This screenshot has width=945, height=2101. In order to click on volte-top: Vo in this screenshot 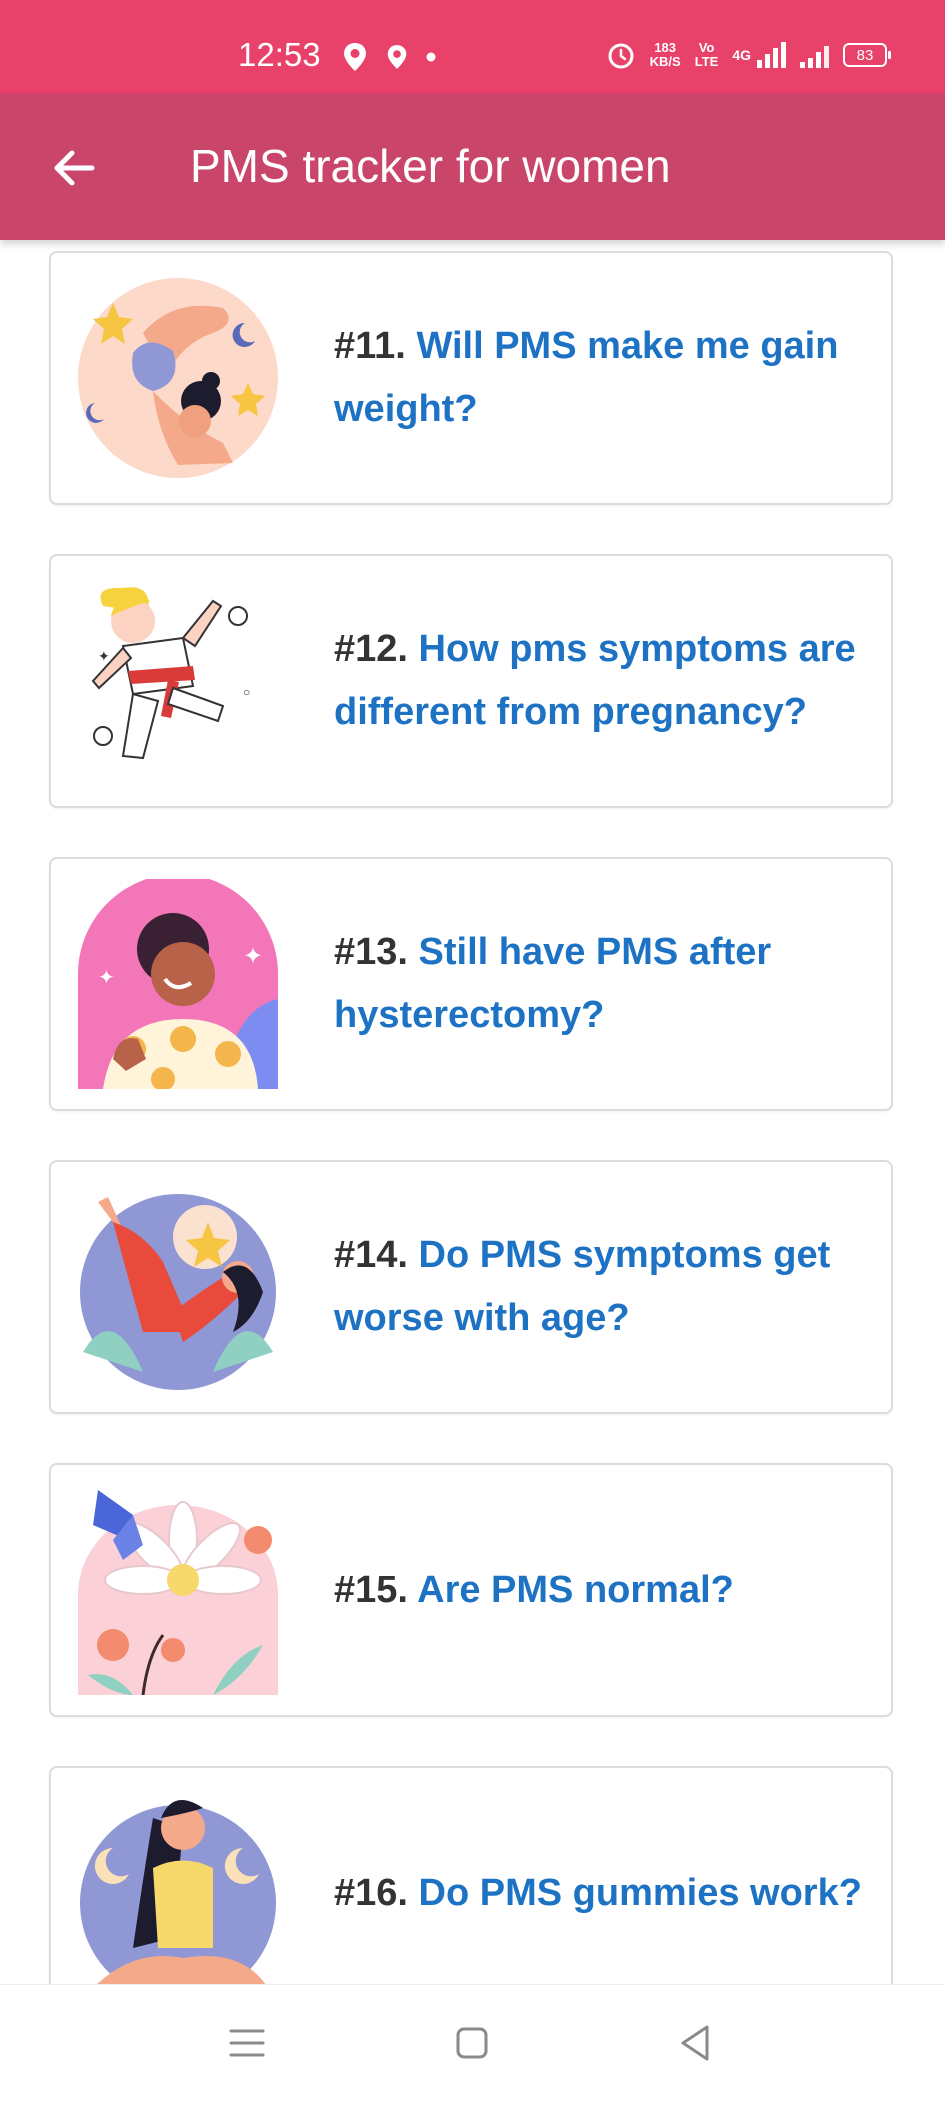, I will do `click(706, 47)`.